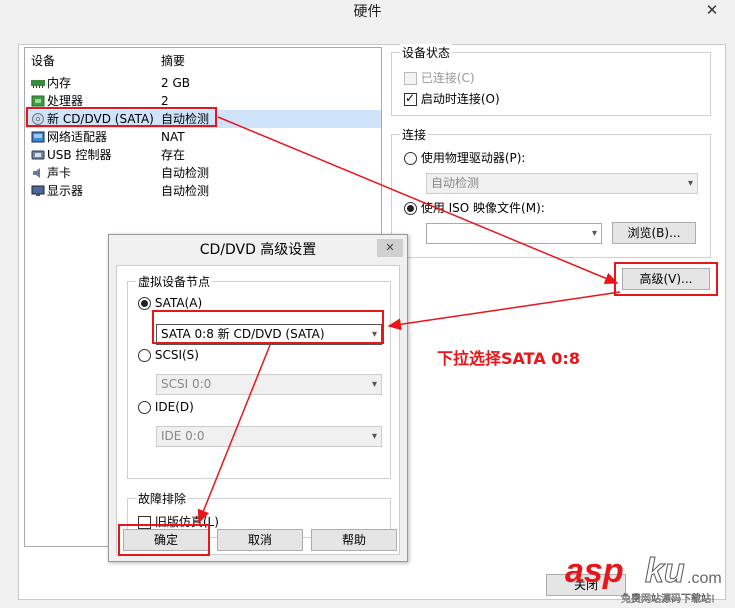 This screenshot has height=608, width=735. I want to click on connect-at-power-on-label: 启动时连接(O), so click(460, 99).